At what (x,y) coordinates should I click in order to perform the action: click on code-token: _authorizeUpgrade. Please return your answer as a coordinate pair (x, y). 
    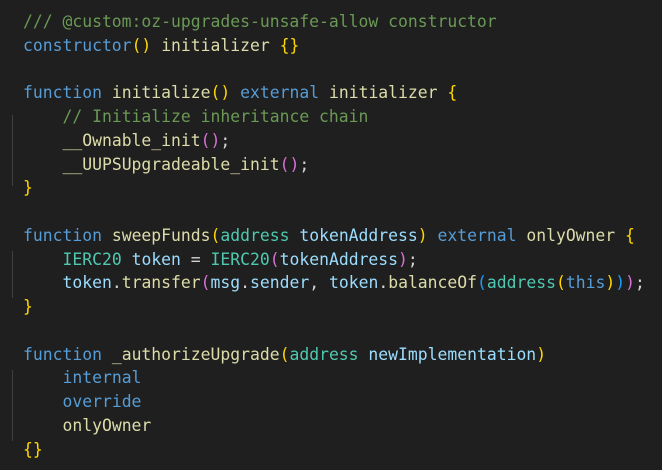
    Looking at the image, I should click on (195, 354).